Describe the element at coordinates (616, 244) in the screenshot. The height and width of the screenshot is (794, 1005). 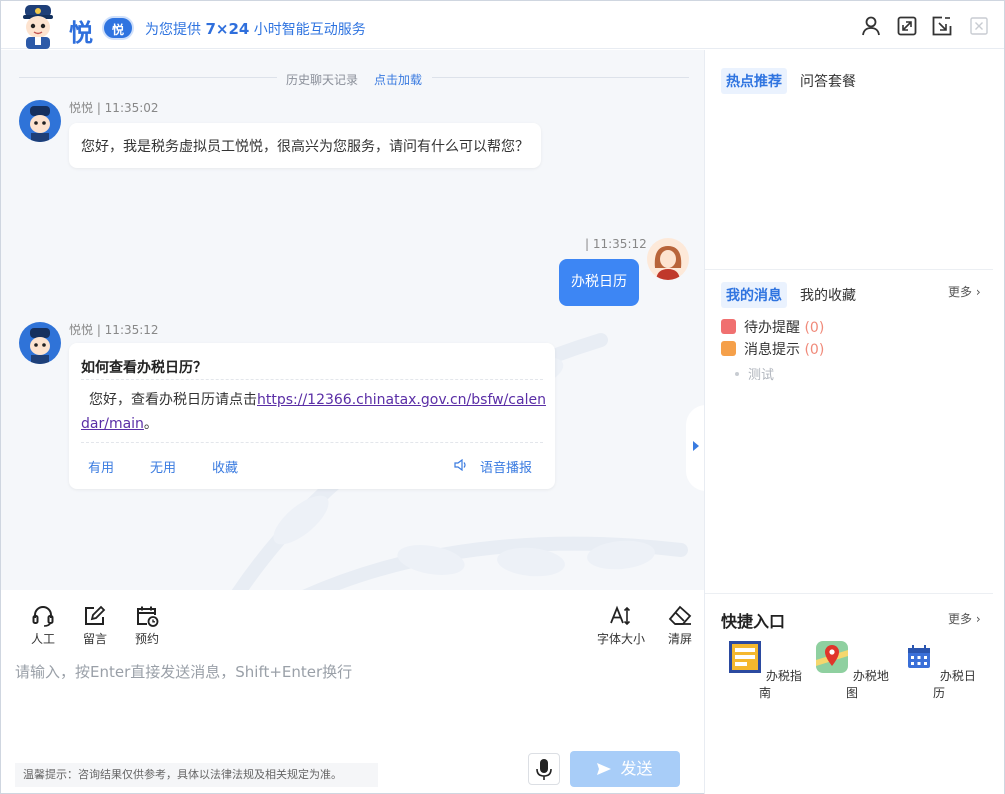
I see `user-message-meta: | 11:35:12` at that location.